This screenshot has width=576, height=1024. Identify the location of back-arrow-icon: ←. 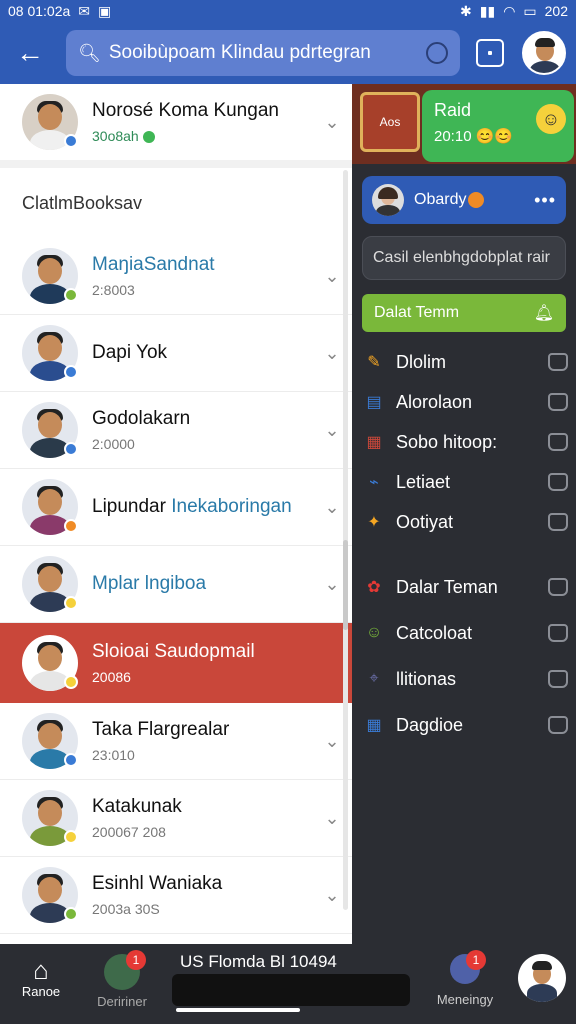
(30, 53).